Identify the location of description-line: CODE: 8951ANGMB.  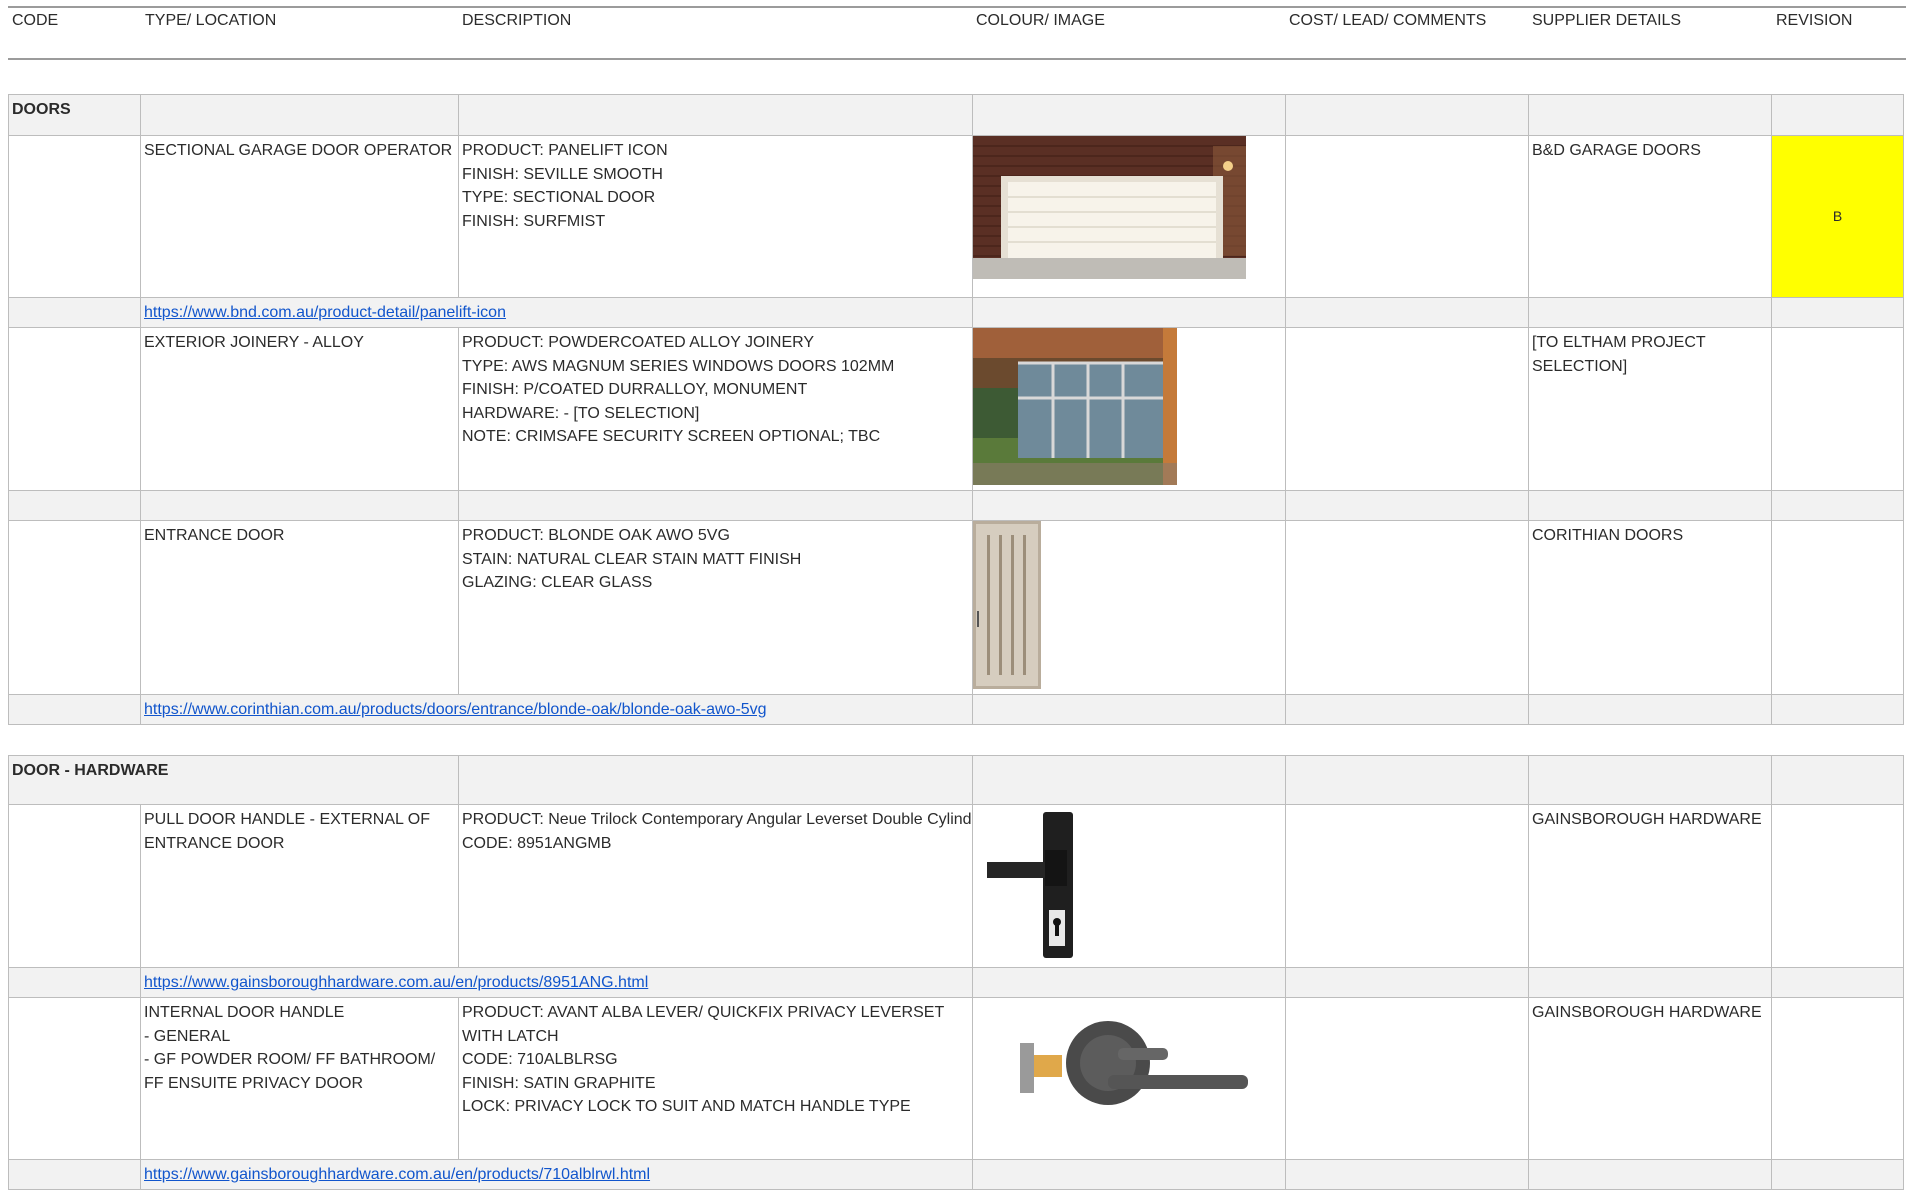
(537, 843).